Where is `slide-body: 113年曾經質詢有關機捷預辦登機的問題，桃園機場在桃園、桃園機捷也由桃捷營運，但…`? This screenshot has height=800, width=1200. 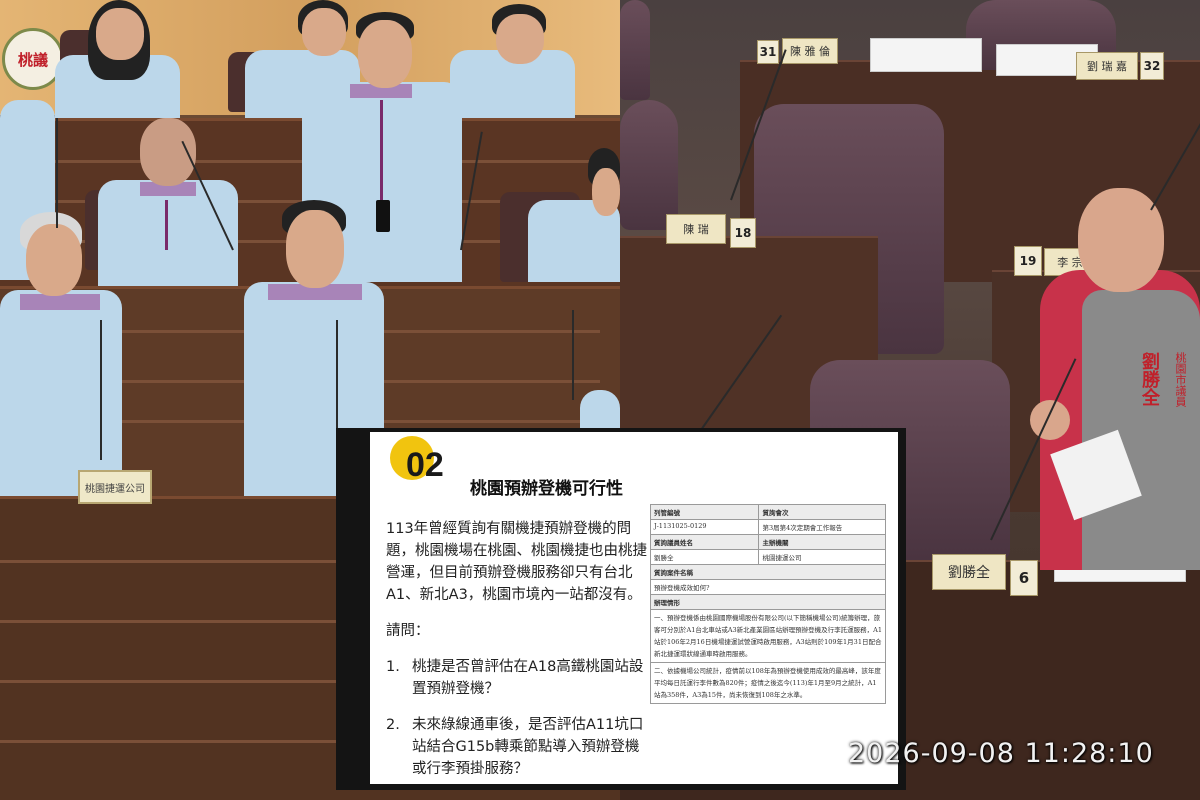 slide-body: 113年曾經質詢有關機捷預辦登機的問題，桃園機場在桃園、桃園機捷也由桃捷營運，但… is located at coordinates (517, 656).